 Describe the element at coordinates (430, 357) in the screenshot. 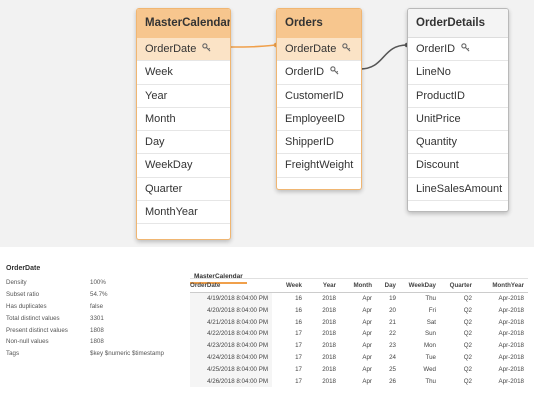

I see `table-cell: Tue` at that location.